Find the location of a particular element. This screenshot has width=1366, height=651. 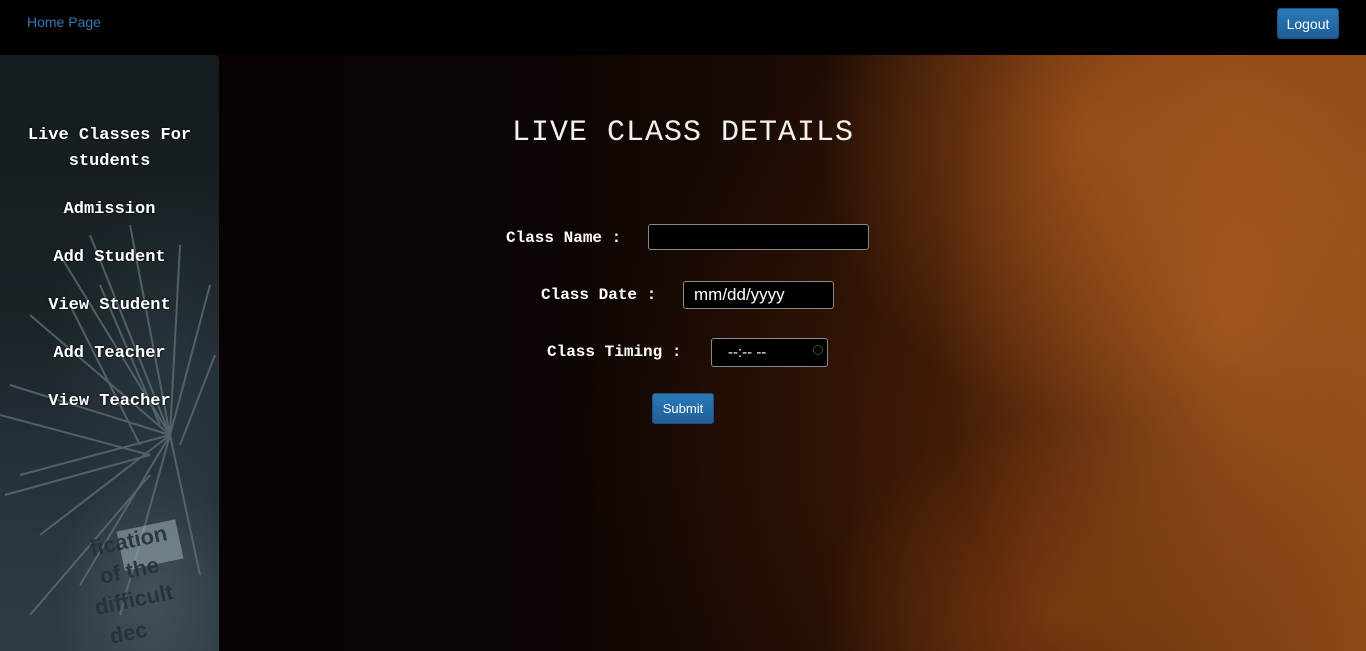

top-navbar: Home Page Logout is located at coordinates (683, 27).